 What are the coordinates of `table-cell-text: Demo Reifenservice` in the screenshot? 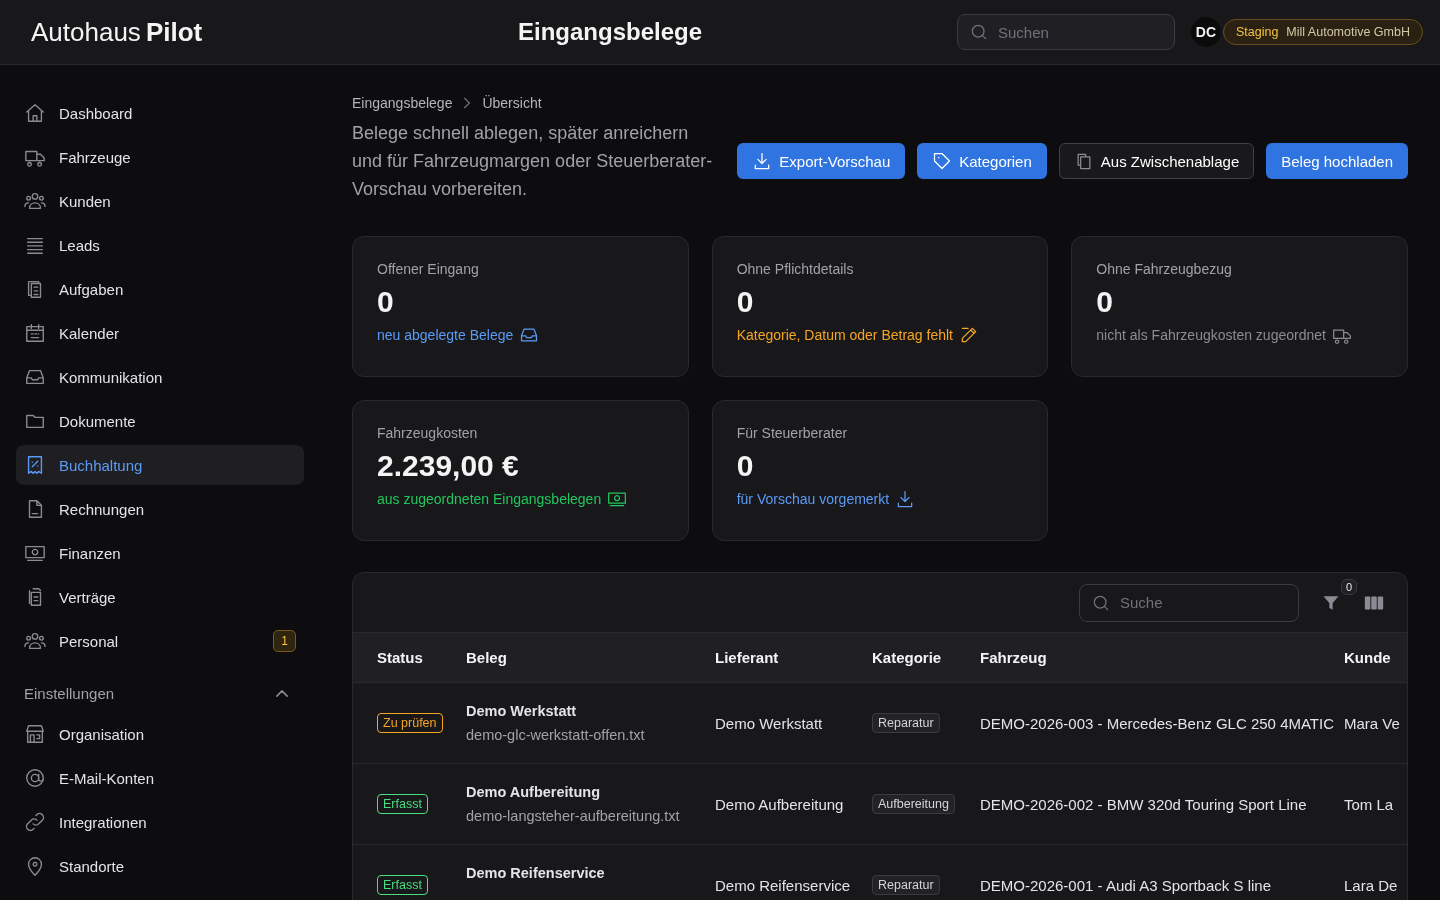 It's located at (783, 885).